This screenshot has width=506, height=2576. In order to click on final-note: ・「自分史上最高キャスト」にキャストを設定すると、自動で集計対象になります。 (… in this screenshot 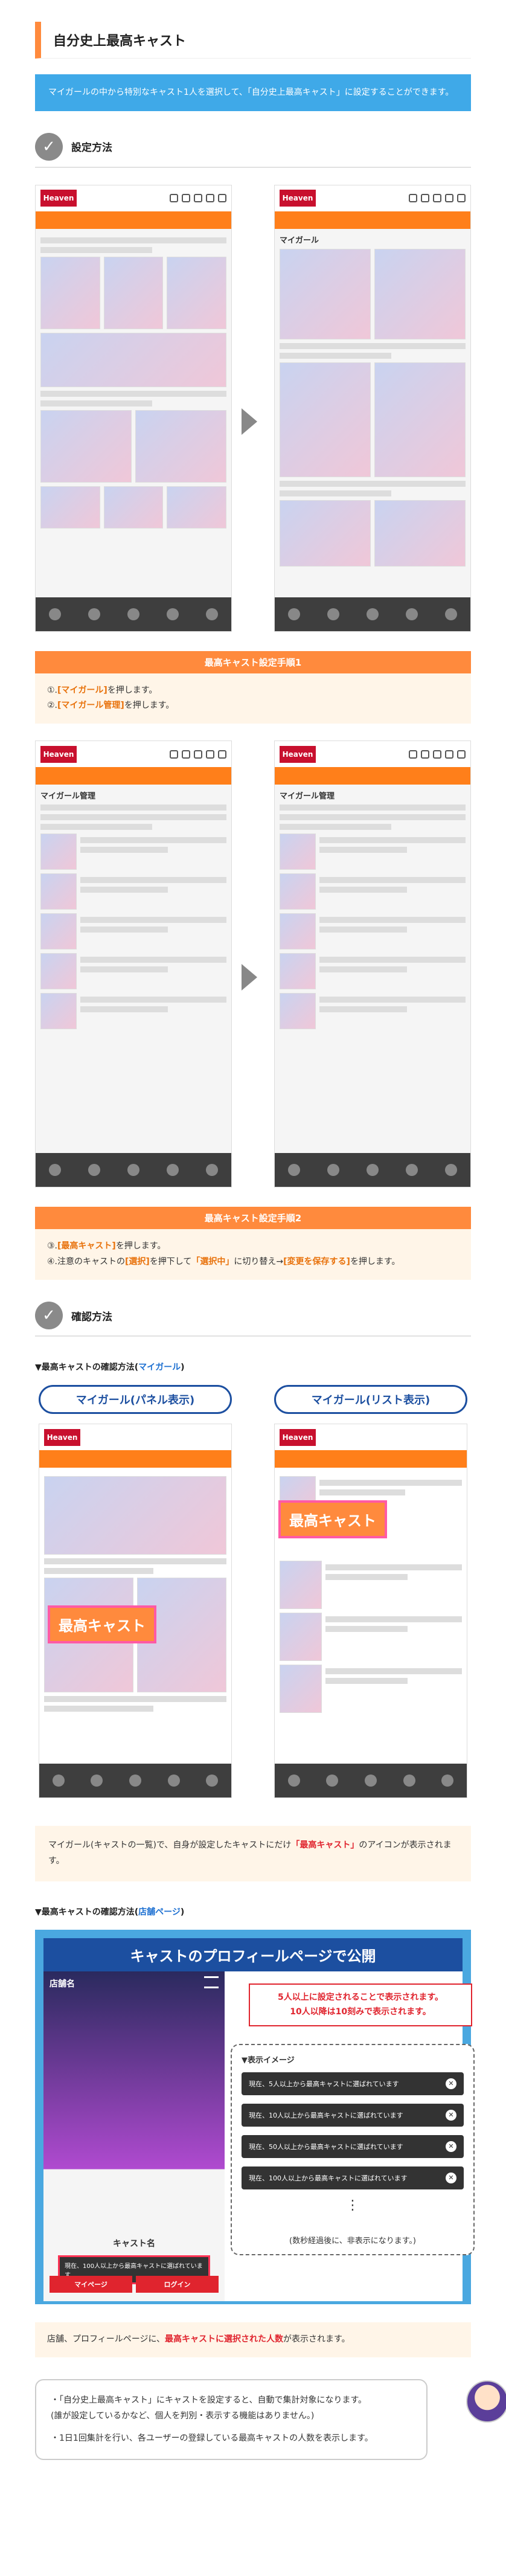, I will do `click(270, 2419)`.